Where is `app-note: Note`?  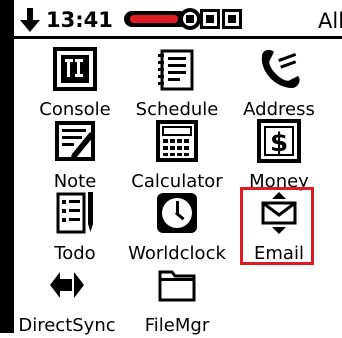
app-note: Note is located at coordinates (75, 156).